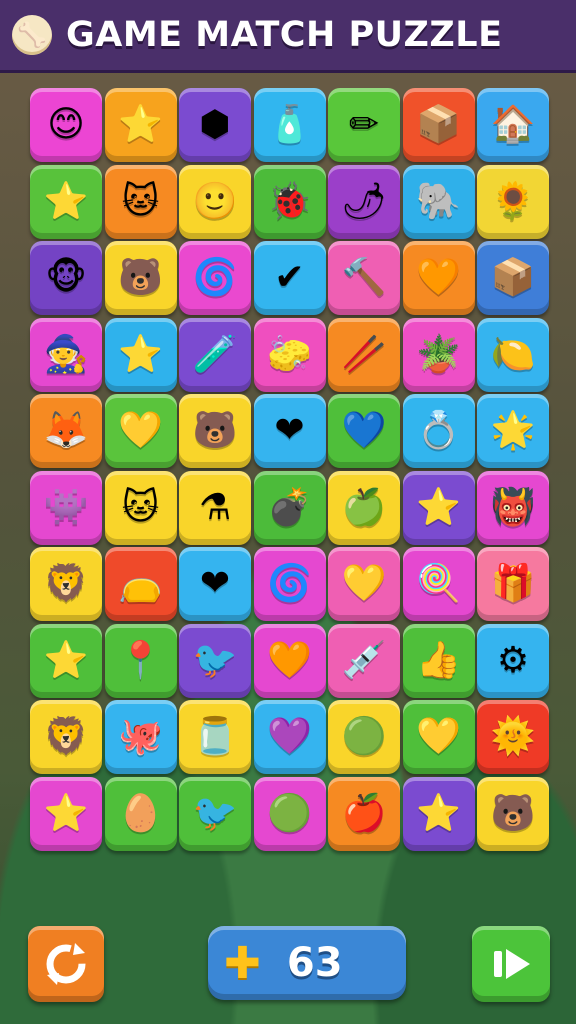 This screenshot has width=576, height=1024. I want to click on tile-r10-c4: 🟢, so click(289, 813).